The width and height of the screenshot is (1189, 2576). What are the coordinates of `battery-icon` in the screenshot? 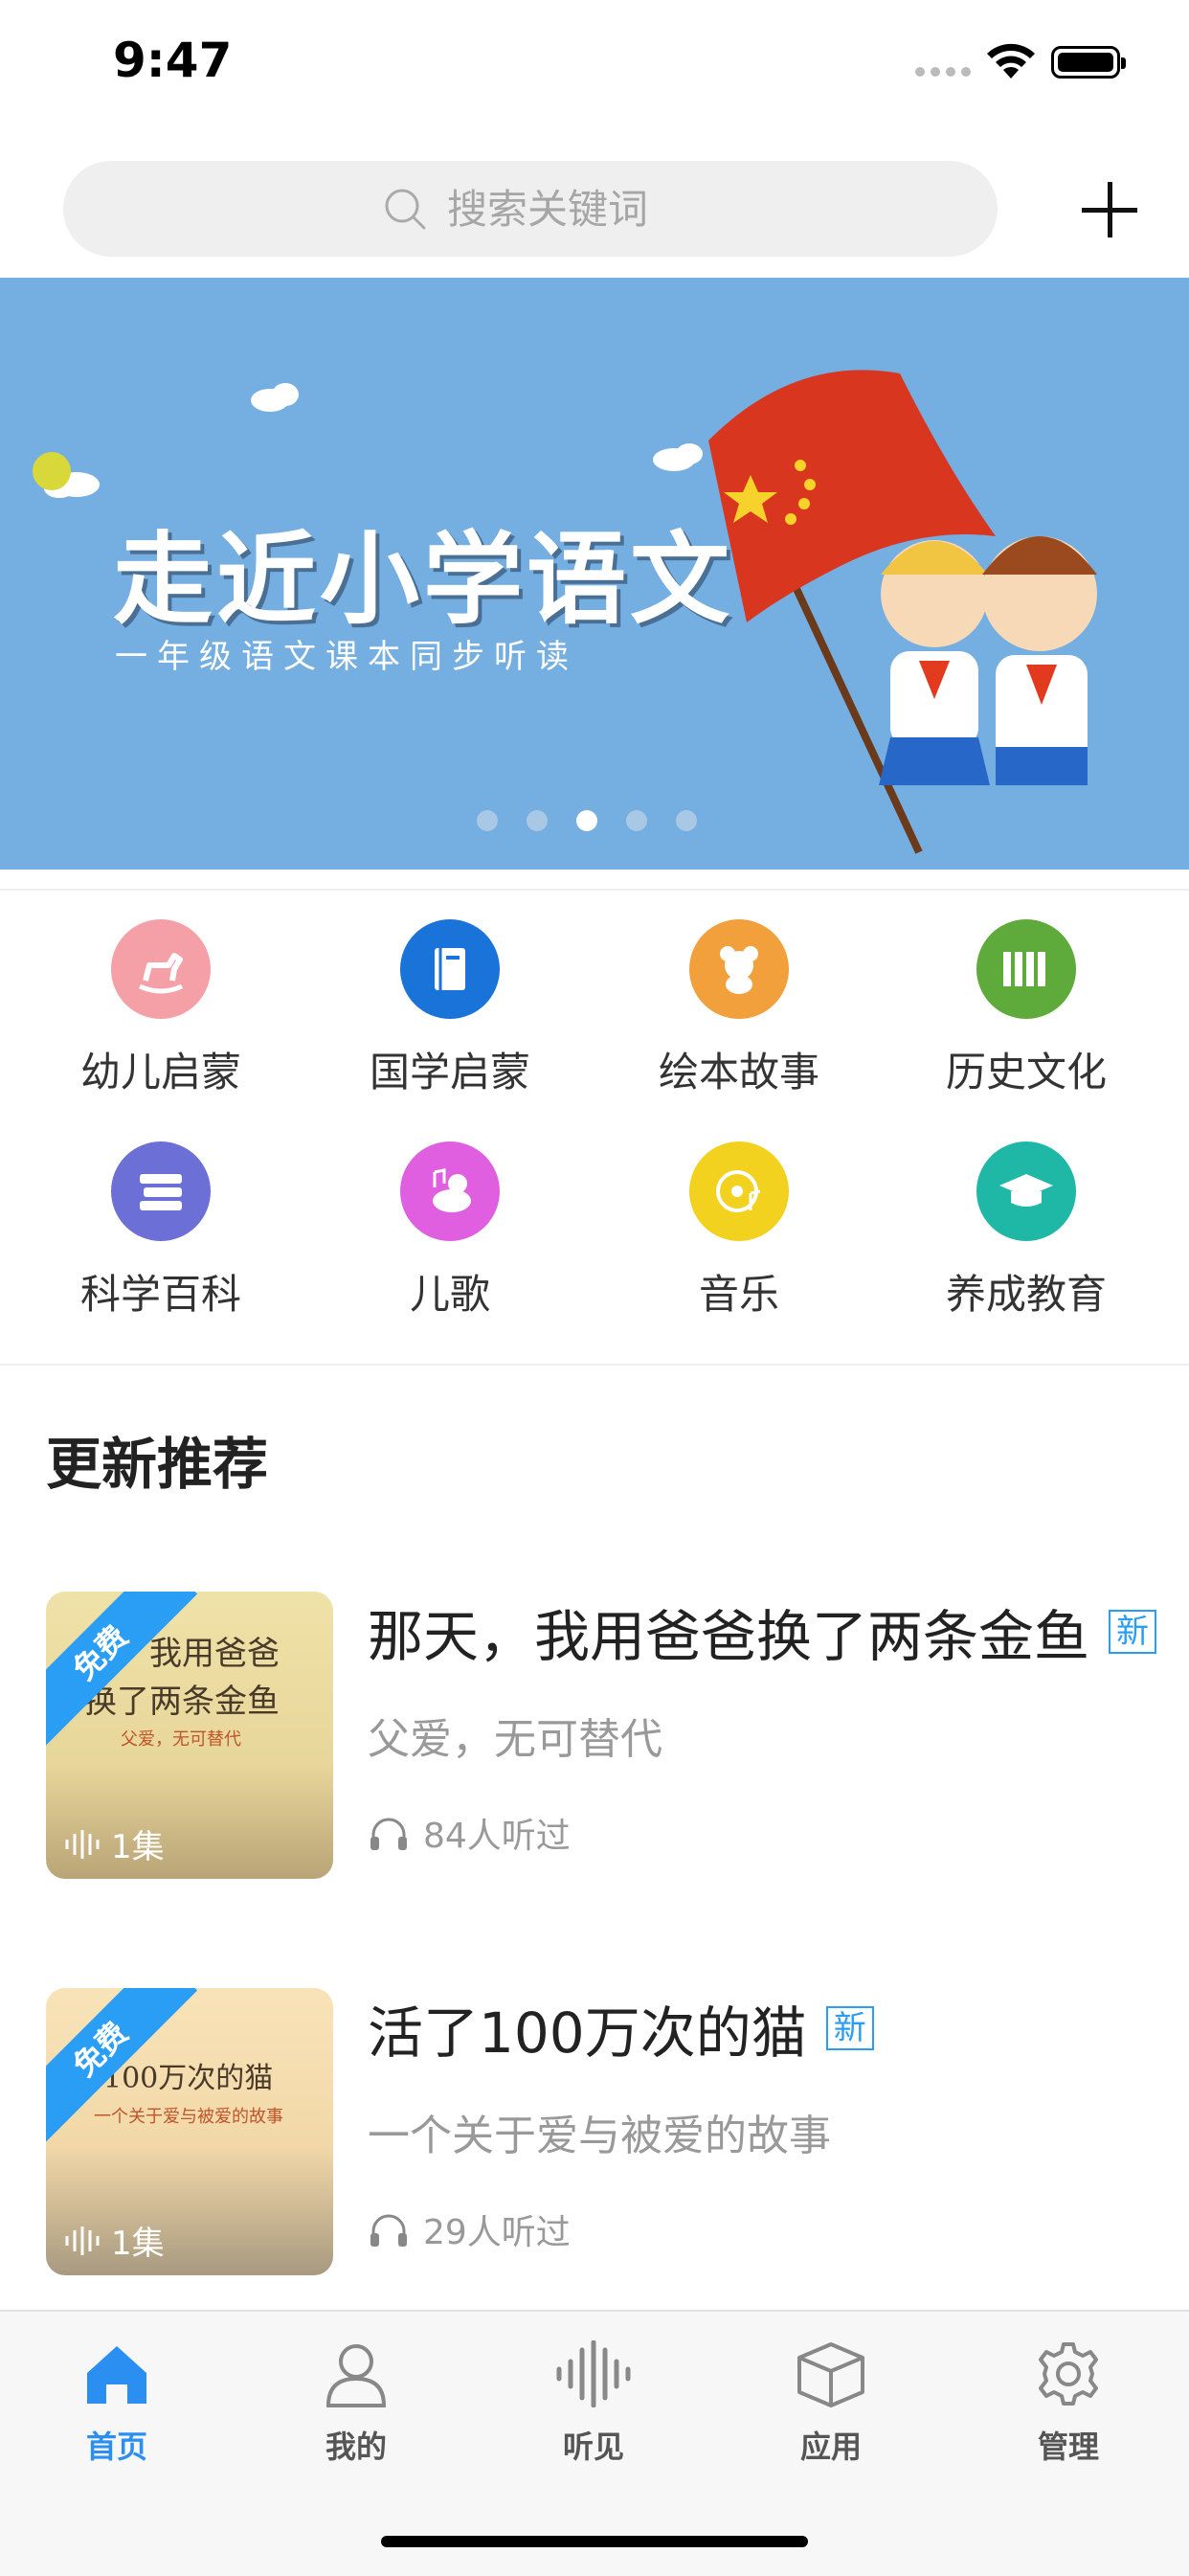 It's located at (1088, 62).